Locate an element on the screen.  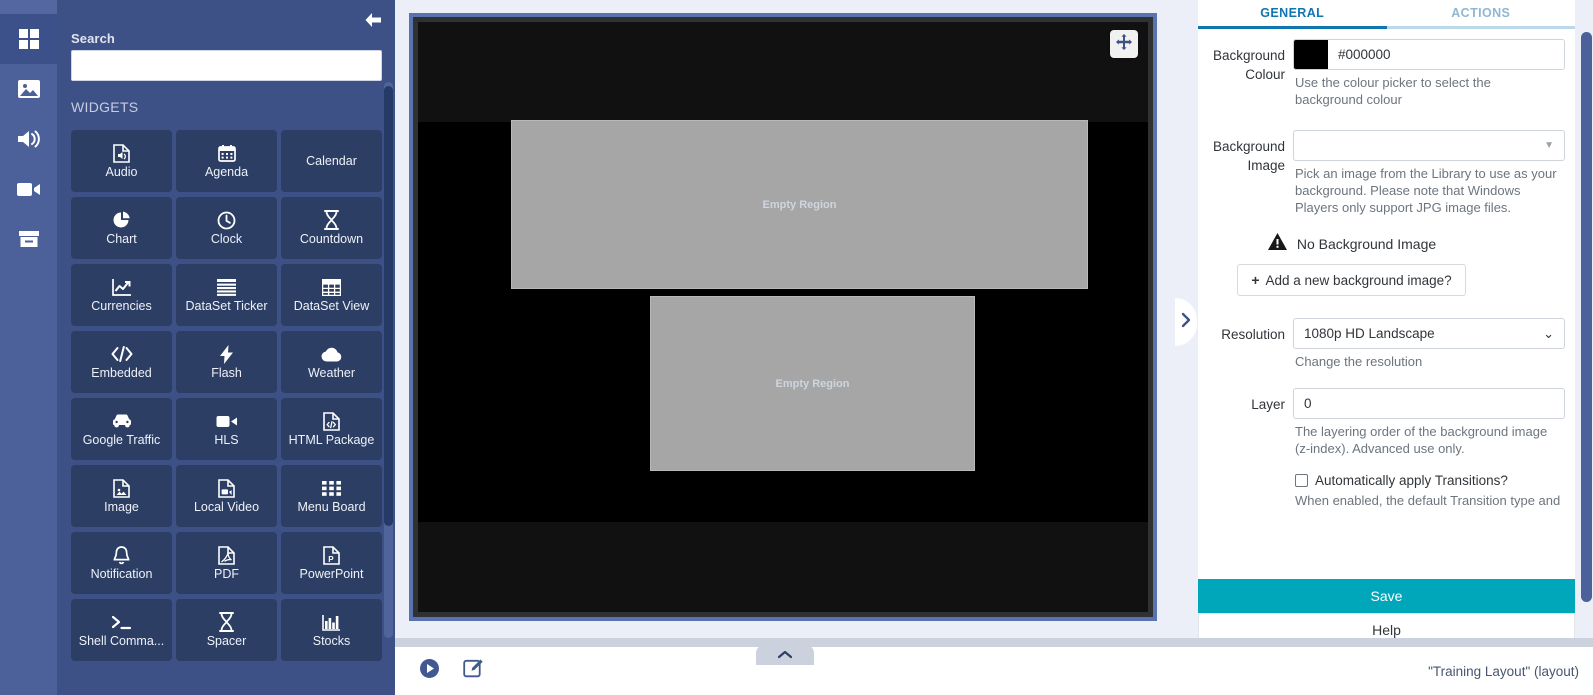
background-image-select: ▼ is located at coordinates (1429, 145).